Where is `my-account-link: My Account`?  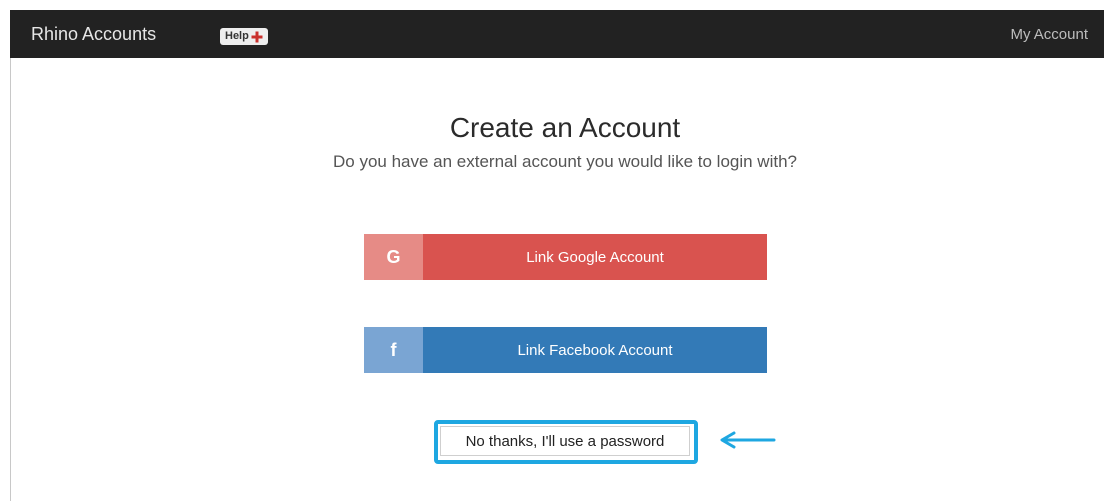
my-account-link: My Account is located at coordinates (1049, 35).